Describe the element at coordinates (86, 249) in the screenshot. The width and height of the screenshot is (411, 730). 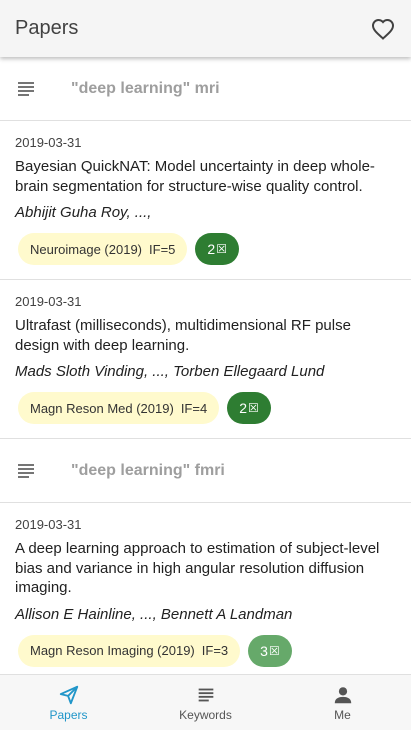
I see `journal-name: Neuroimage (2019)` at that location.